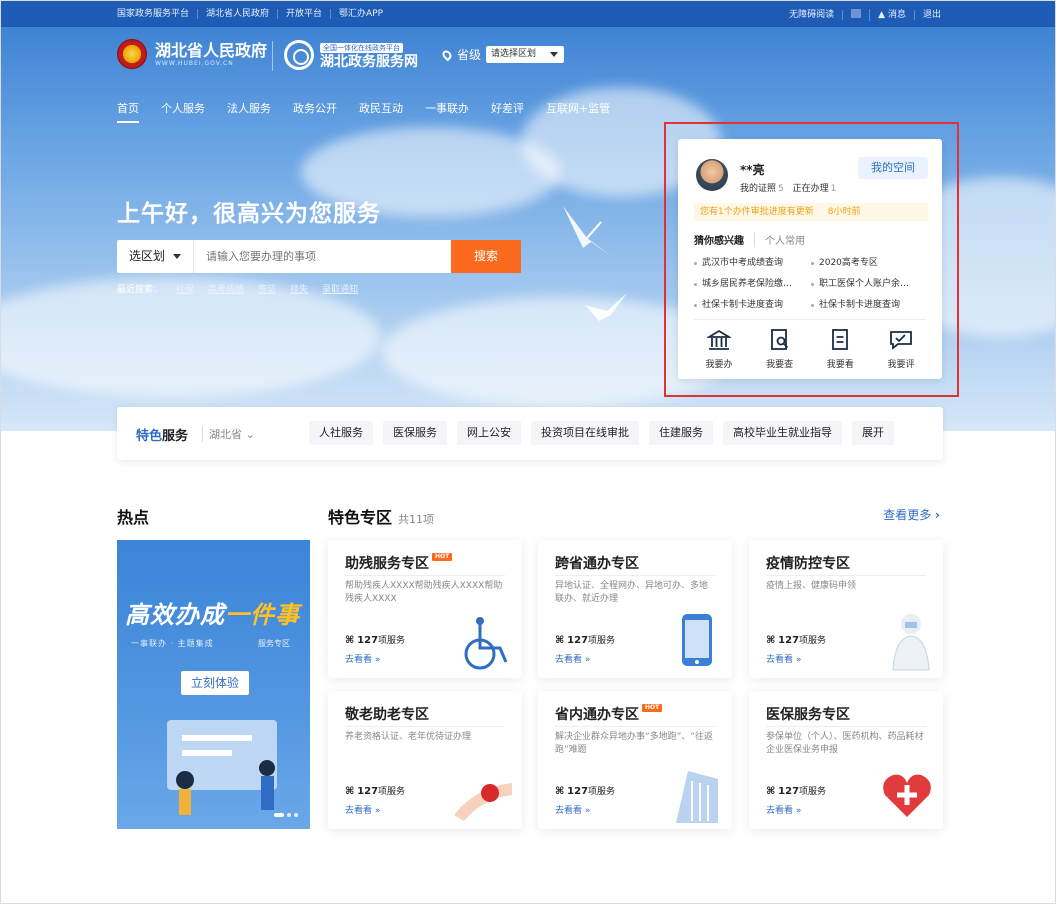  Describe the element at coordinates (361, 14) in the screenshot. I see `top-link: 鄂汇办APP` at that location.